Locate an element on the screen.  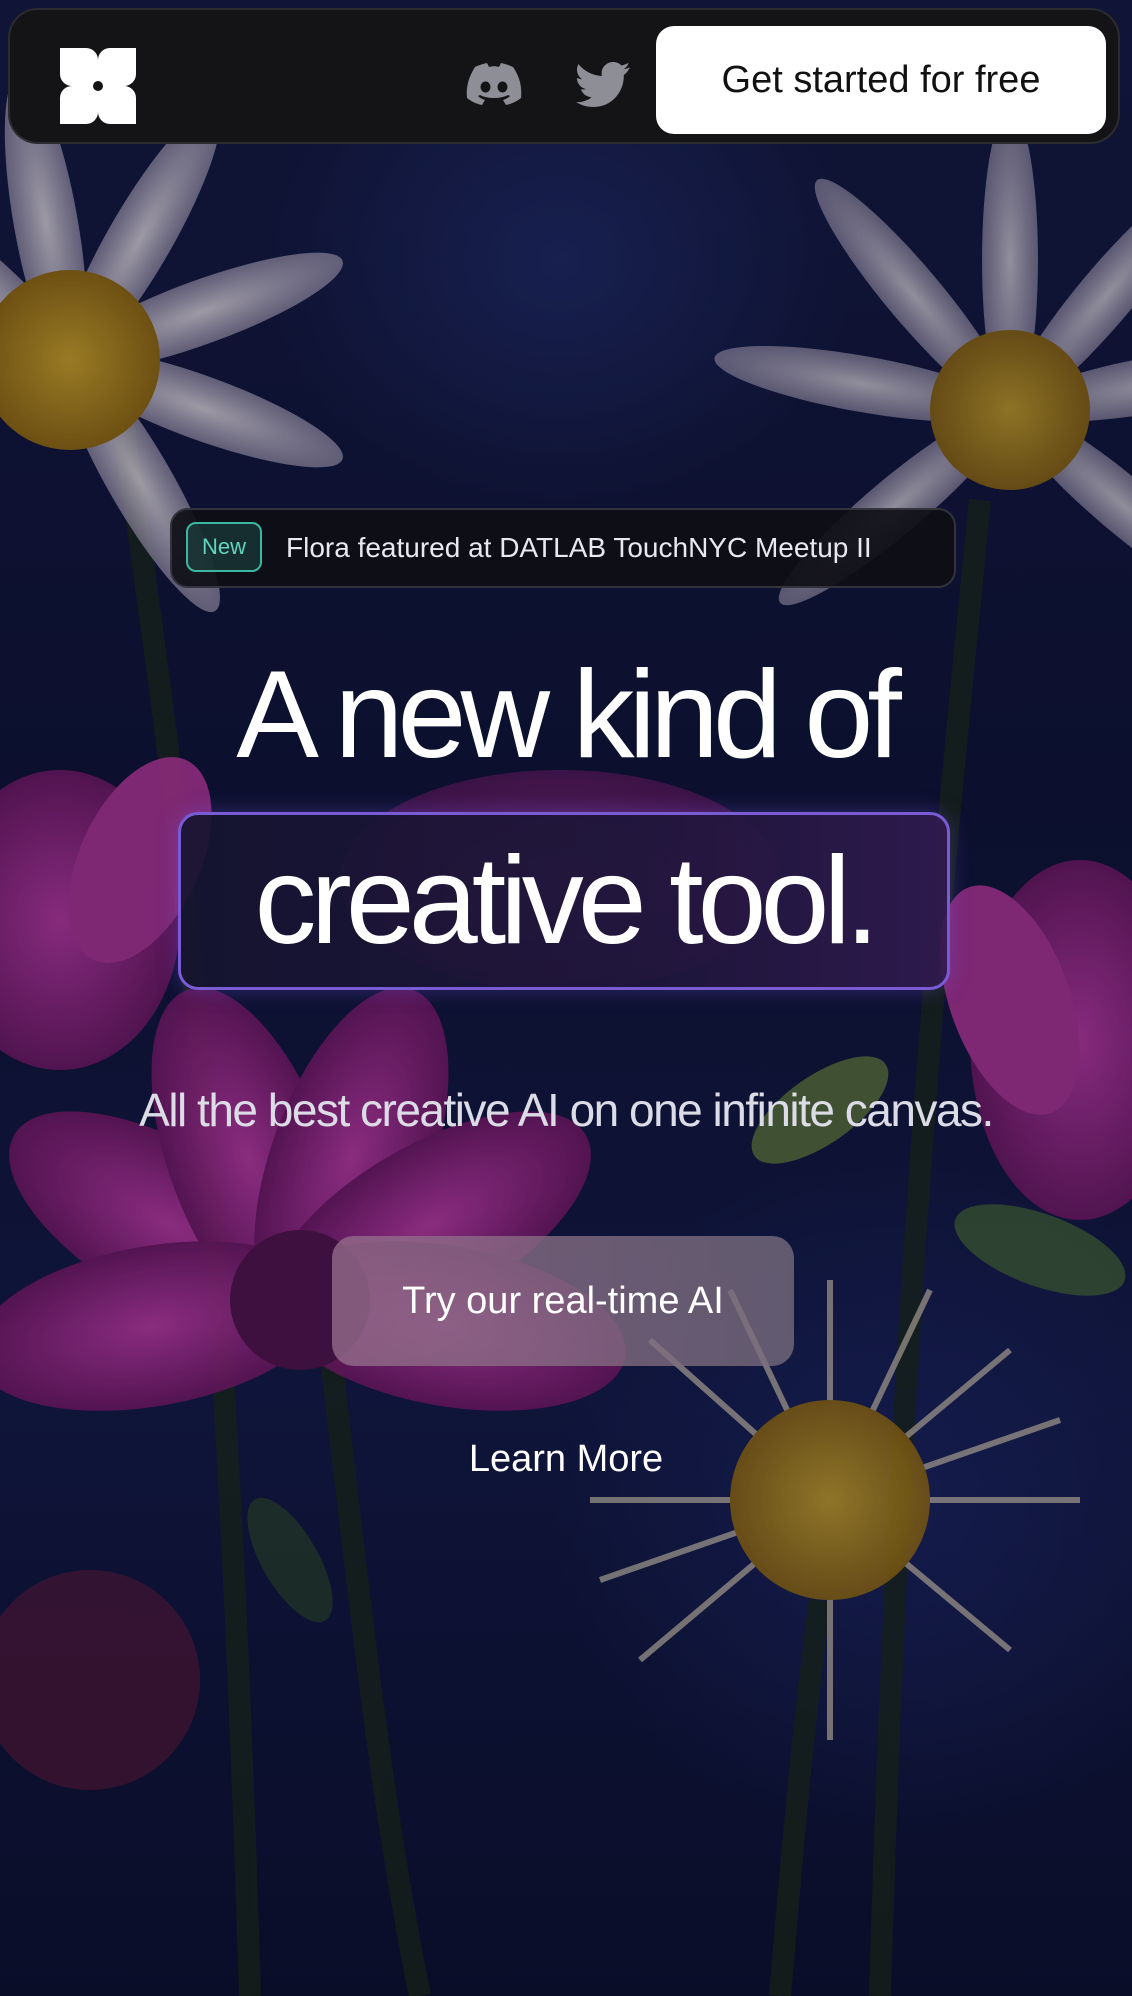
headline-line-2: creative tool. is located at coordinates (566, 901).